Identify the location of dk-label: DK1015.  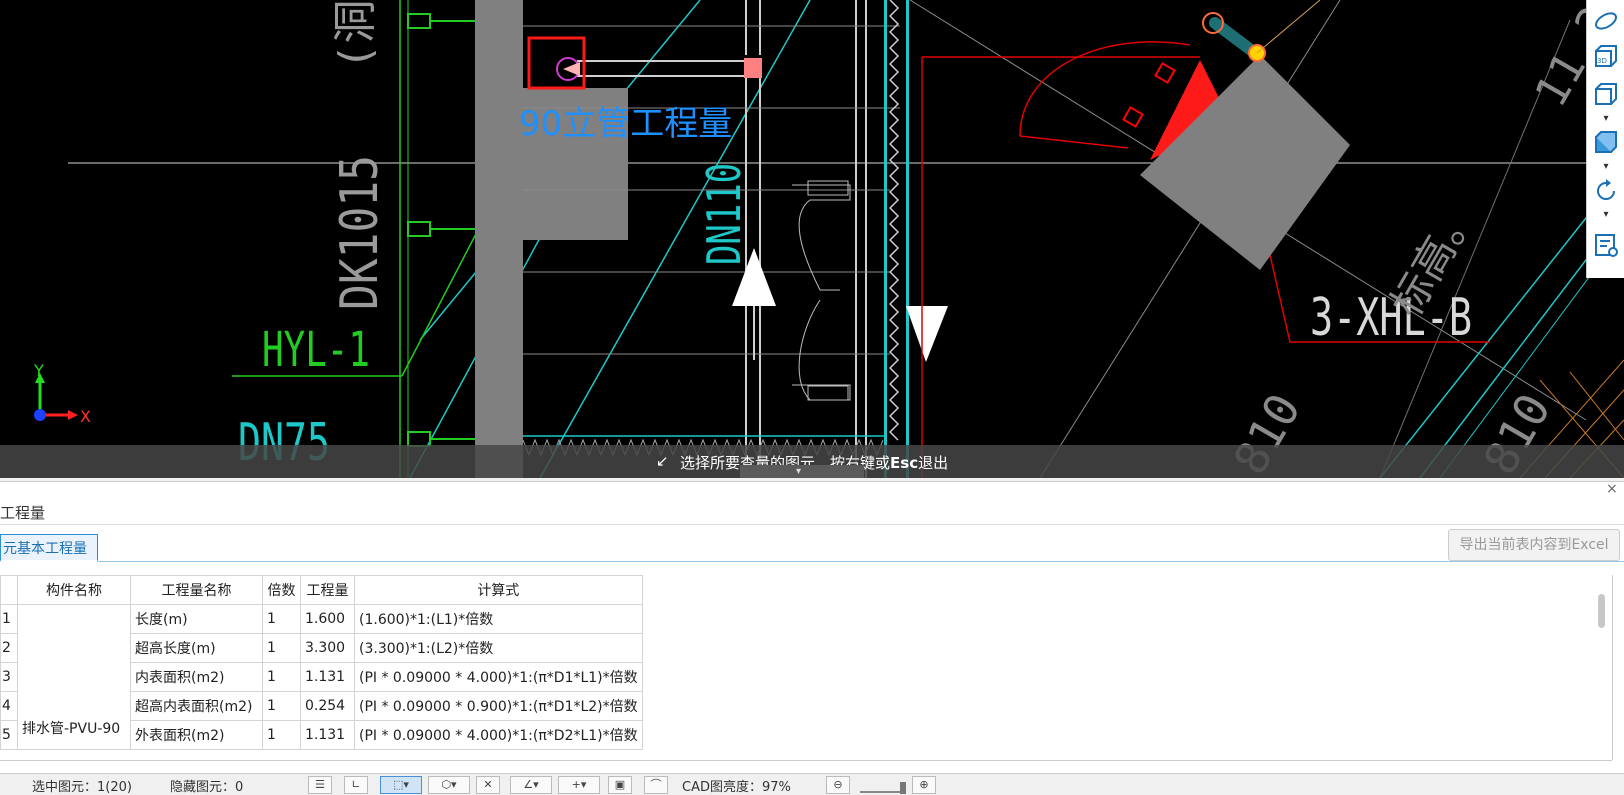
(360, 232).